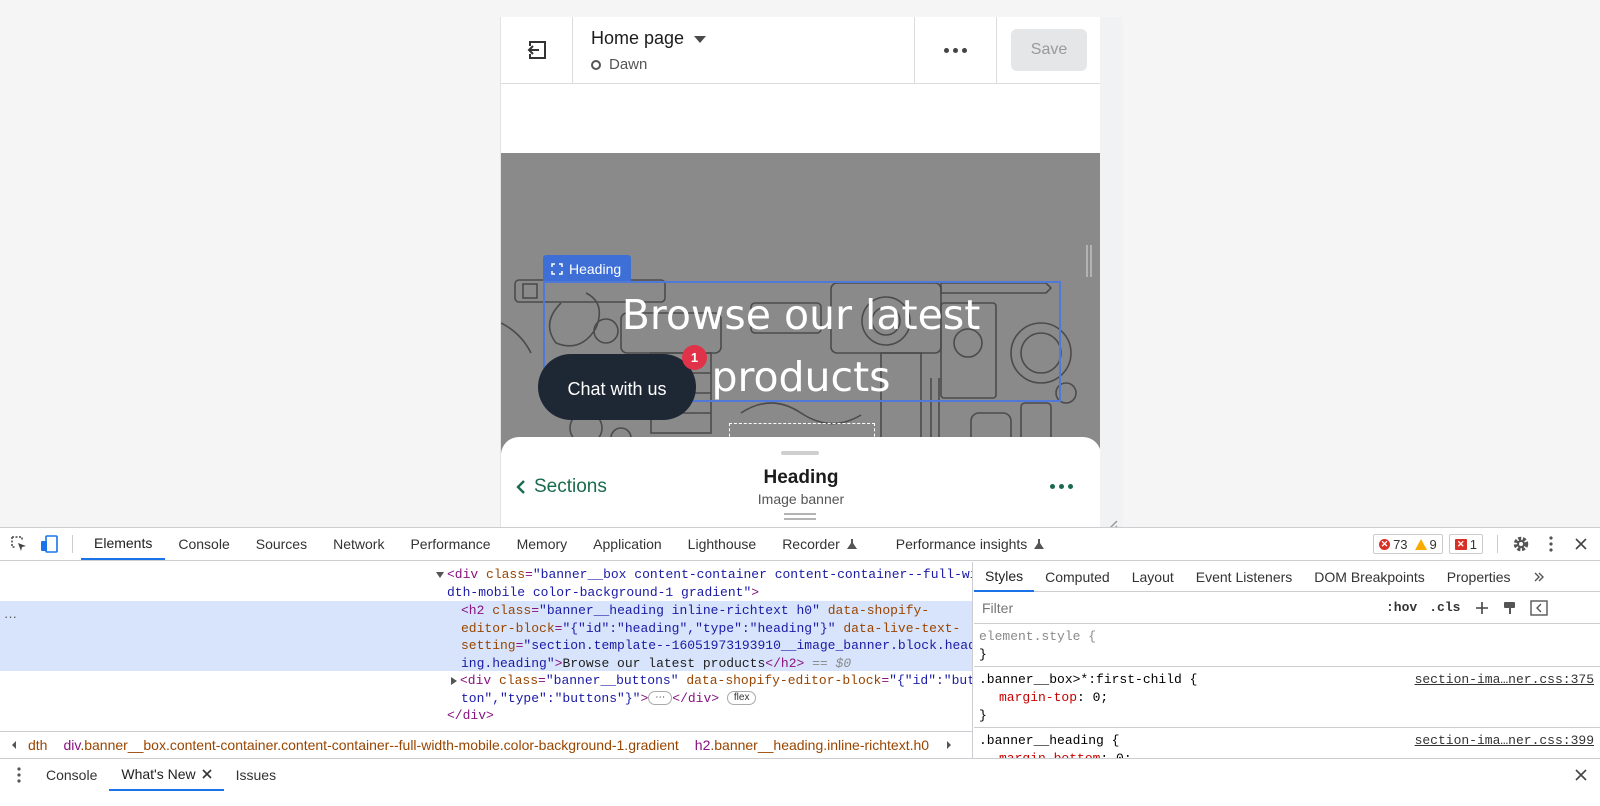 The height and width of the screenshot is (806, 1600). Describe the element at coordinates (1539, 607) in the screenshot. I see `sidebar-toggle-icon` at that location.